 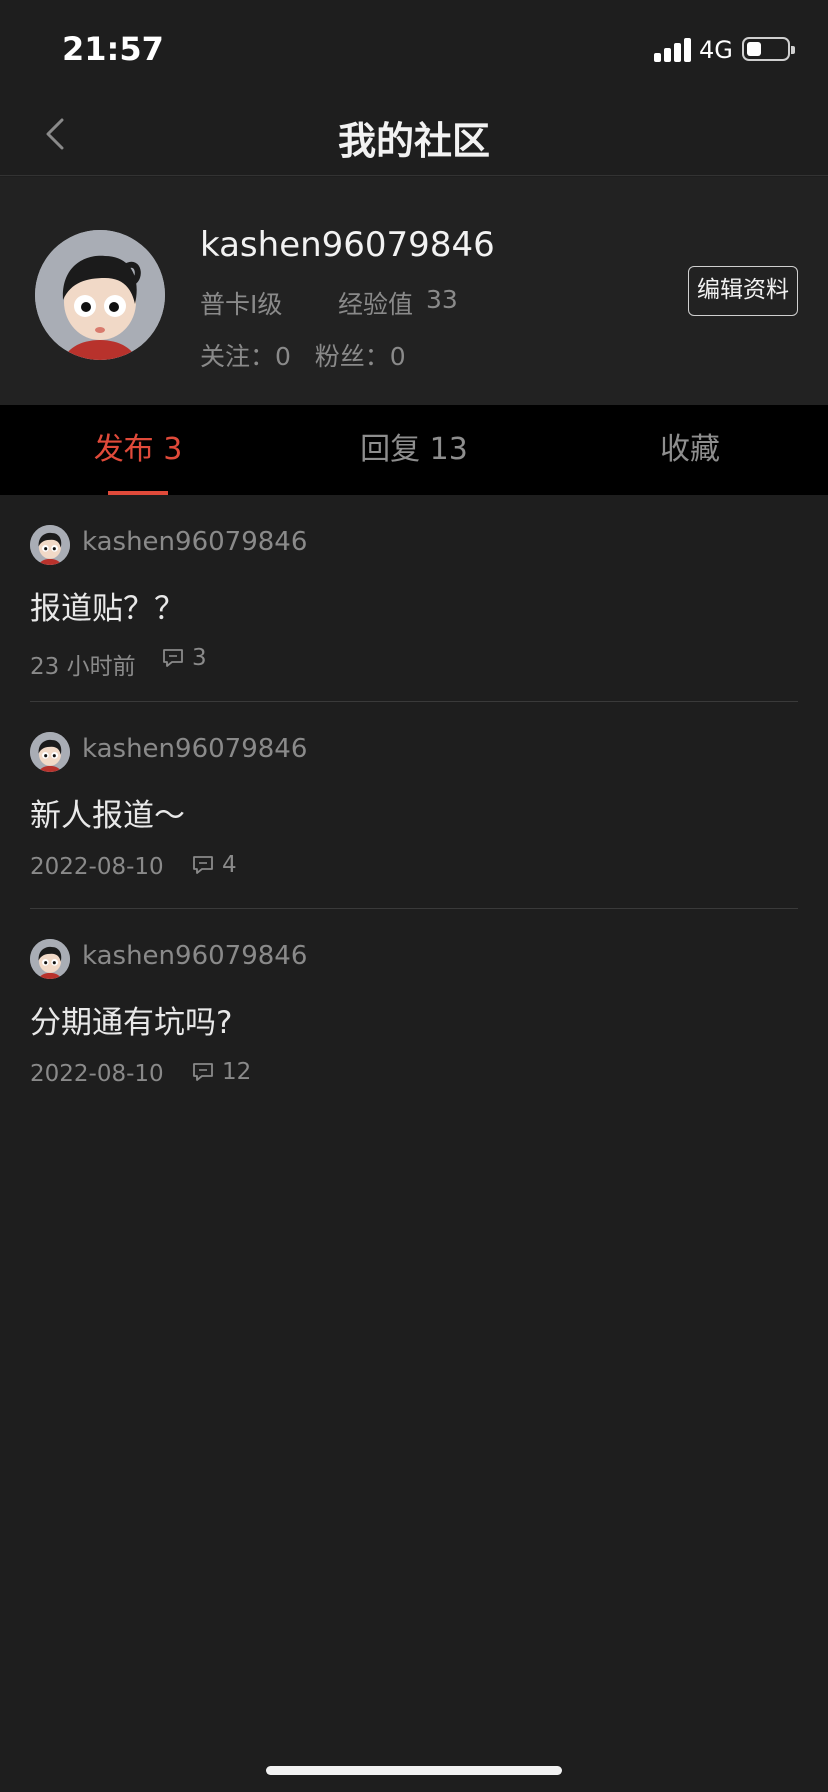 What do you see at coordinates (716, 50) in the screenshot?
I see `network-type: 4G` at bounding box center [716, 50].